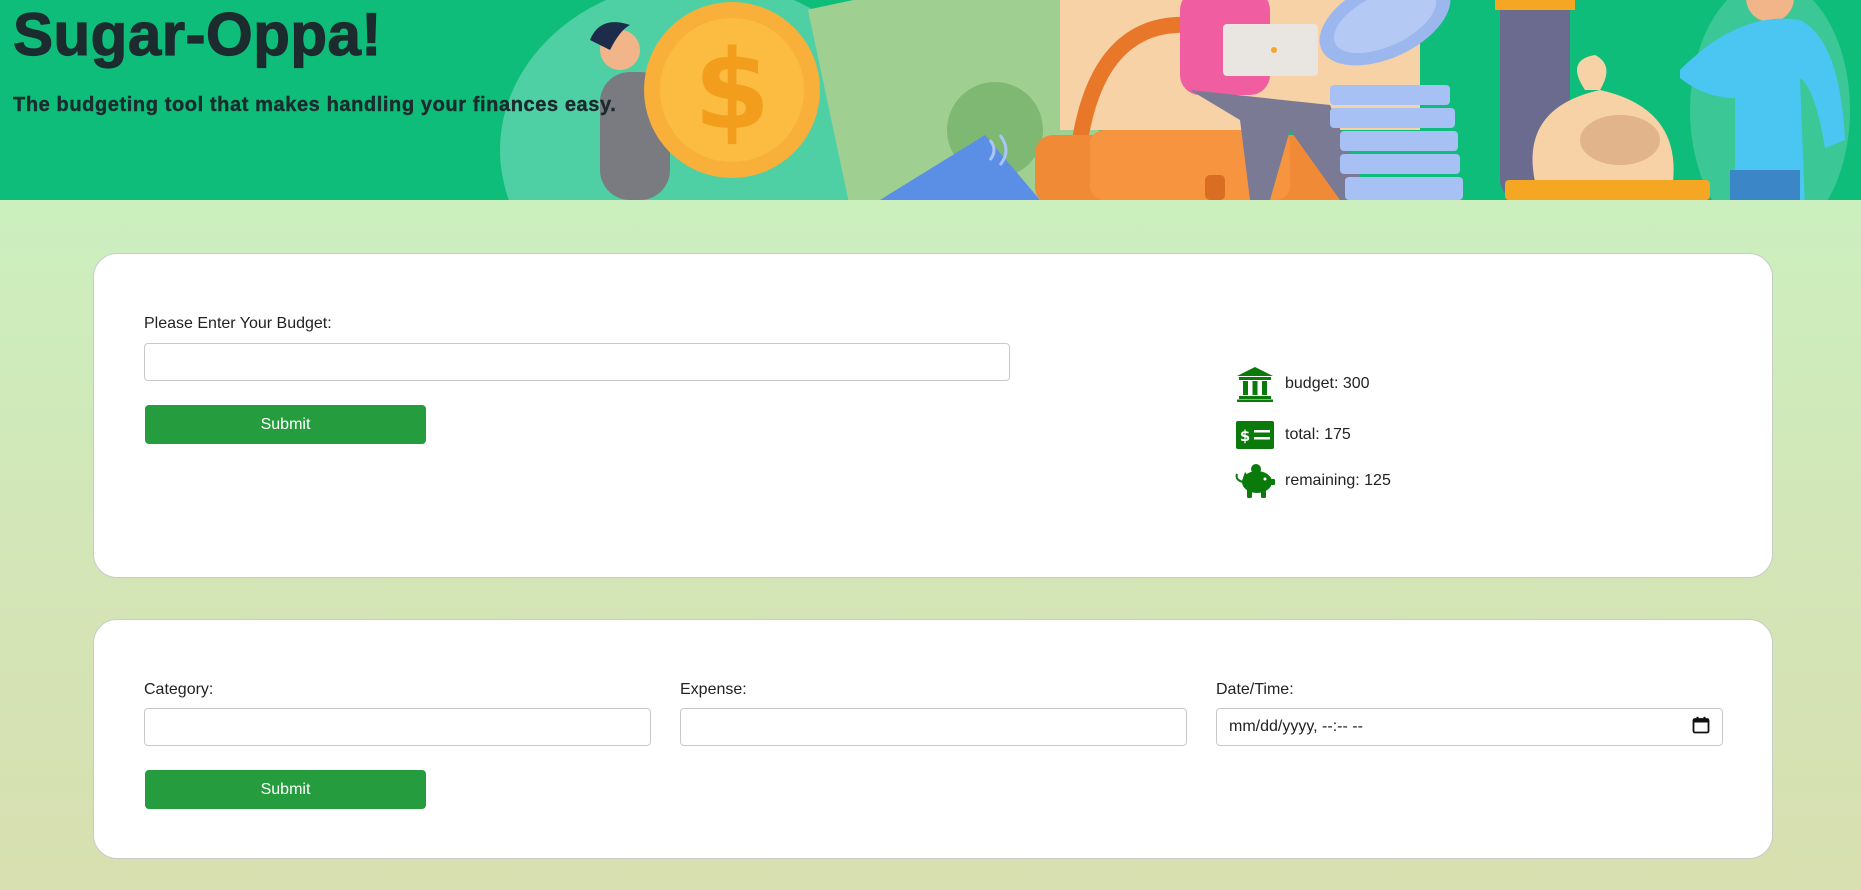 Image resolution: width=1861 pixels, height=890 pixels. What do you see at coordinates (1338, 480) in the screenshot?
I see `remaining-value-text: remaining: 125` at bounding box center [1338, 480].